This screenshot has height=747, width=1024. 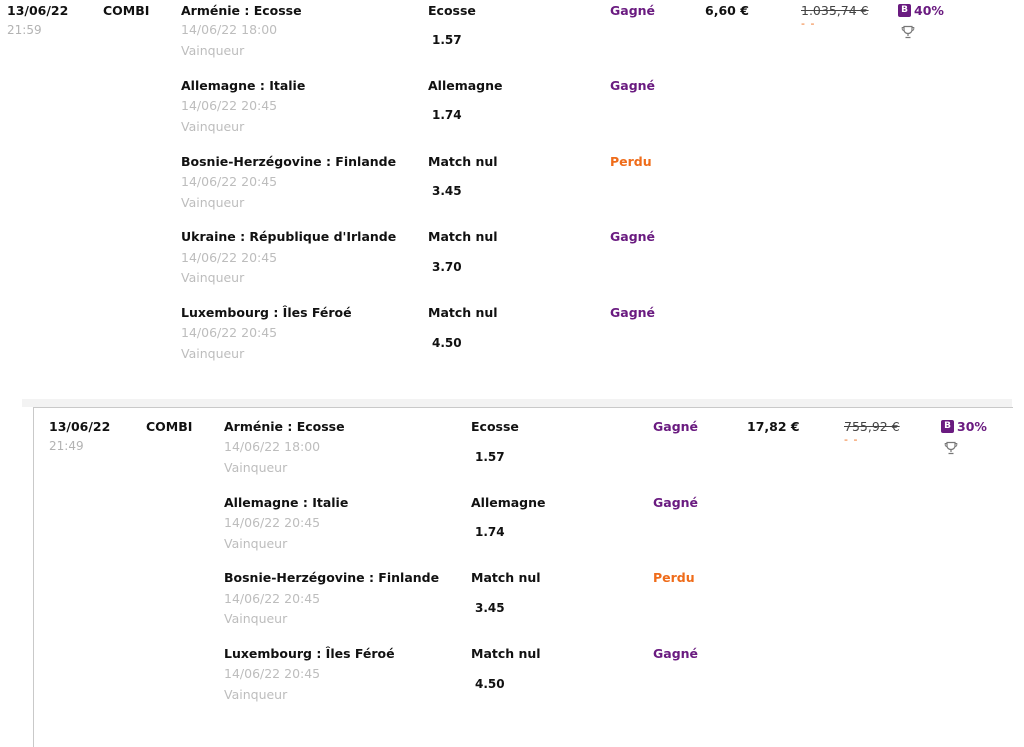 What do you see at coordinates (872, 426) in the screenshot?
I see `potential-gain: 755,92 €` at bounding box center [872, 426].